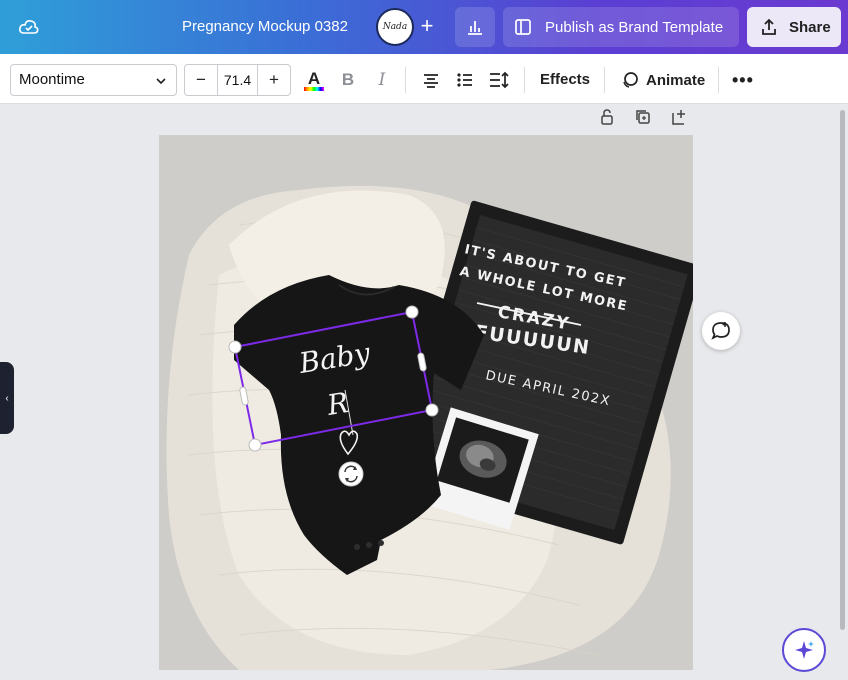 This screenshot has height=680, width=848. I want to click on font-name: Moontime, so click(52, 79).